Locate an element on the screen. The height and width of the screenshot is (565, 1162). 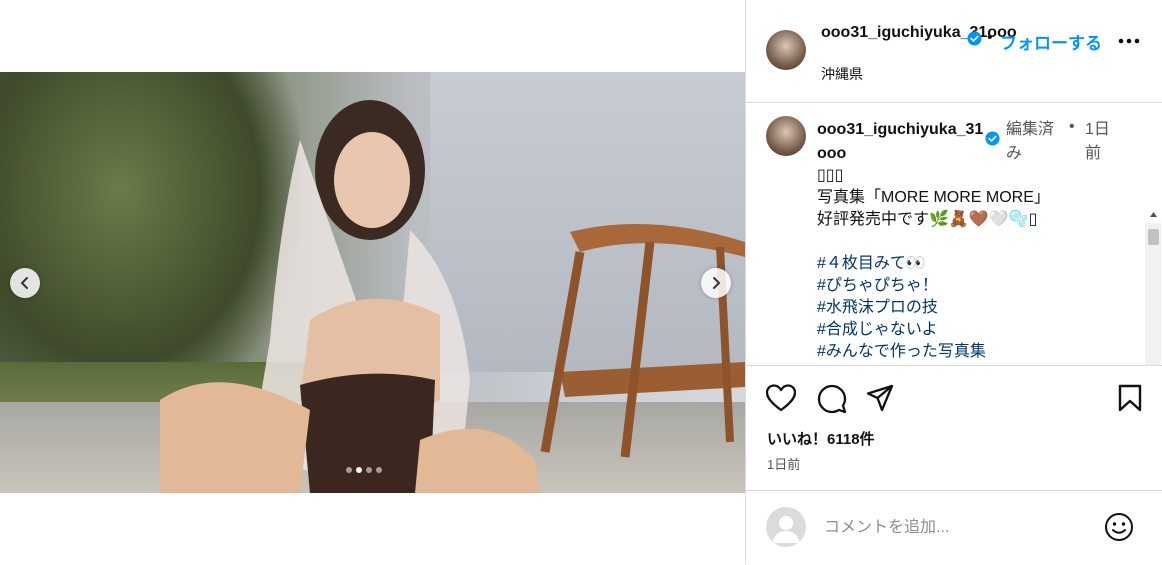
emoji-icon is located at coordinates (1119, 527).